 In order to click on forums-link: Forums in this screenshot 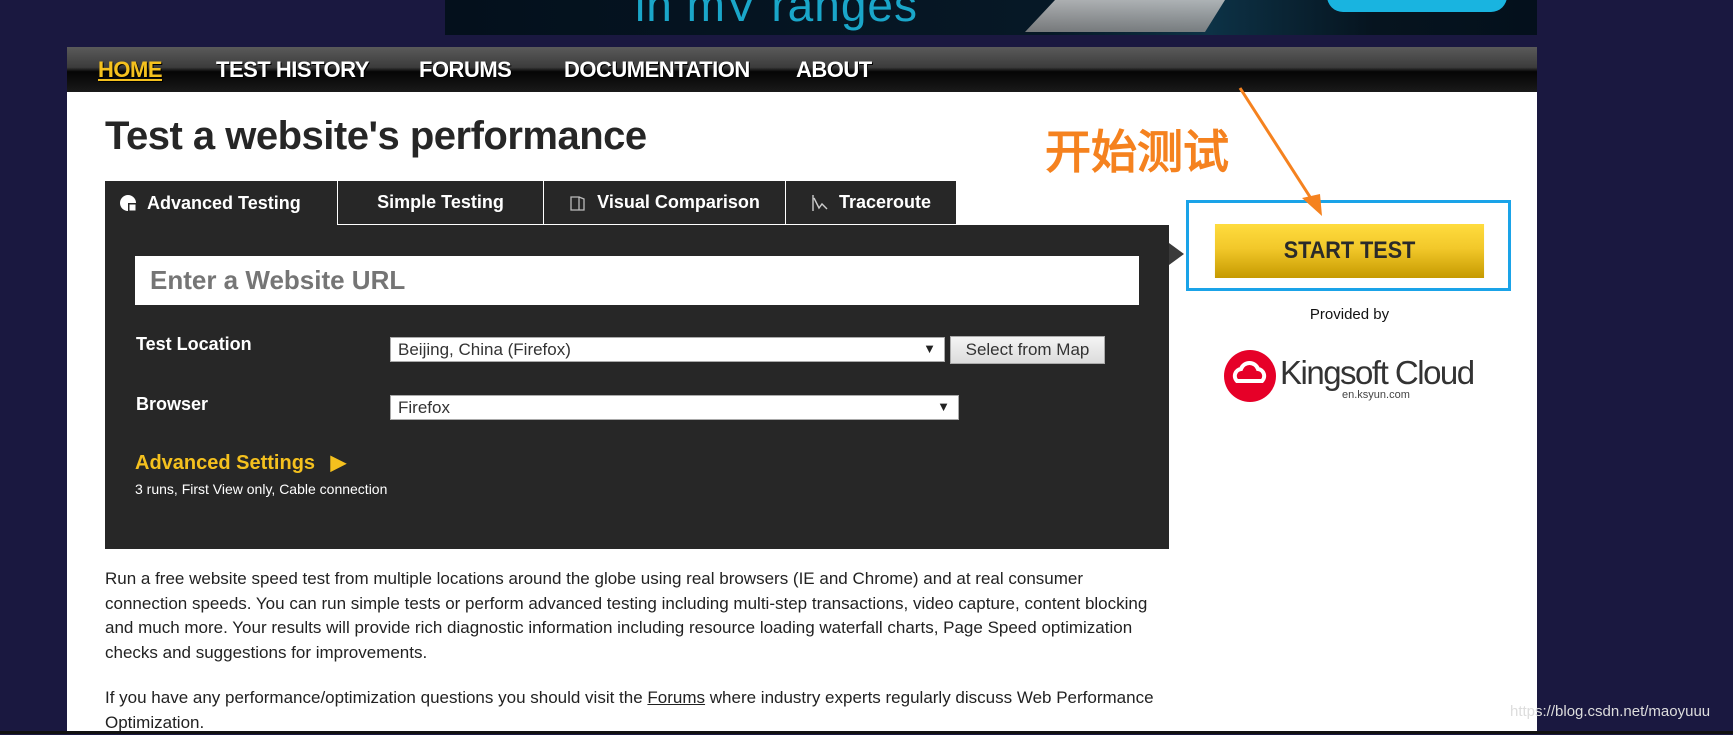, I will do `click(676, 697)`.